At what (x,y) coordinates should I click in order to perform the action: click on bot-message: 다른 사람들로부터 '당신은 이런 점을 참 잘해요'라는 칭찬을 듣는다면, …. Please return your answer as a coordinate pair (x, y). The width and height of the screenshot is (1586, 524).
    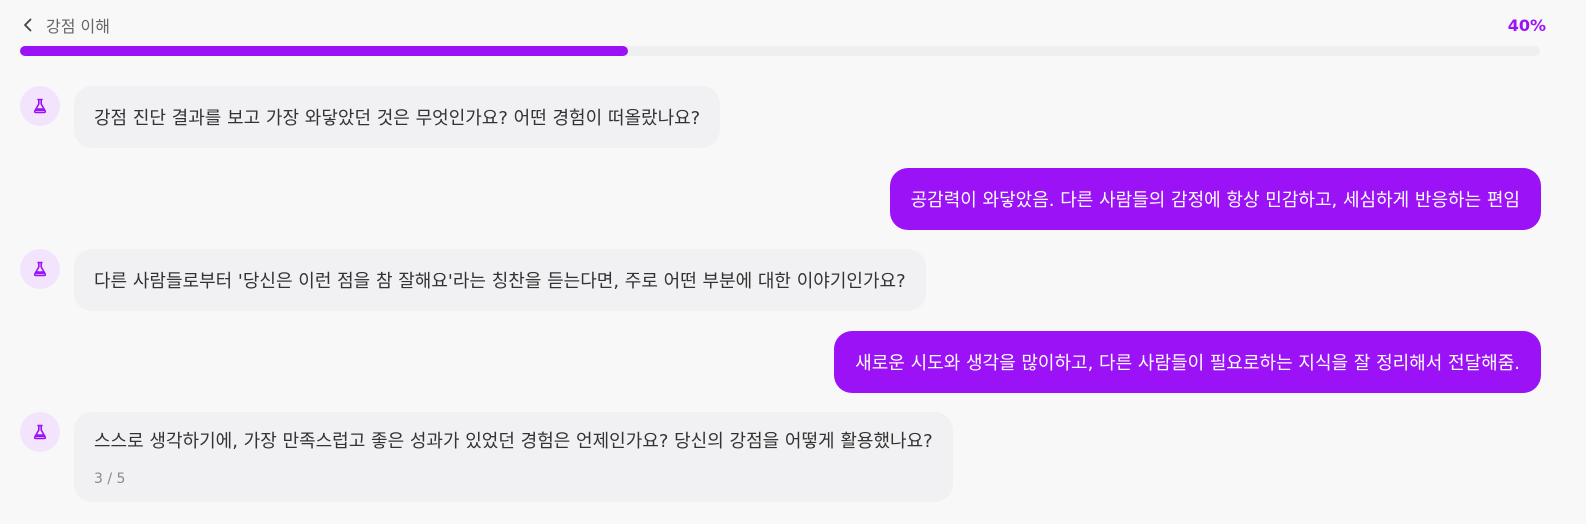
    Looking at the image, I should click on (500, 280).